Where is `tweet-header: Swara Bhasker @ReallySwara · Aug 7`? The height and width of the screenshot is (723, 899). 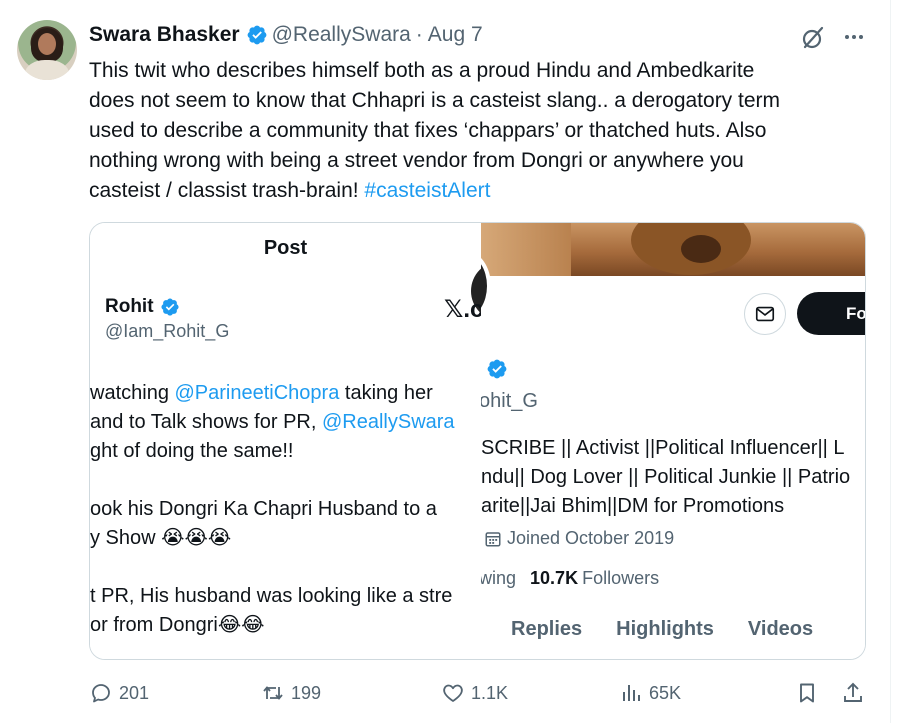
tweet-header: Swara Bhasker @ReallySwara · Aug 7 is located at coordinates (286, 35).